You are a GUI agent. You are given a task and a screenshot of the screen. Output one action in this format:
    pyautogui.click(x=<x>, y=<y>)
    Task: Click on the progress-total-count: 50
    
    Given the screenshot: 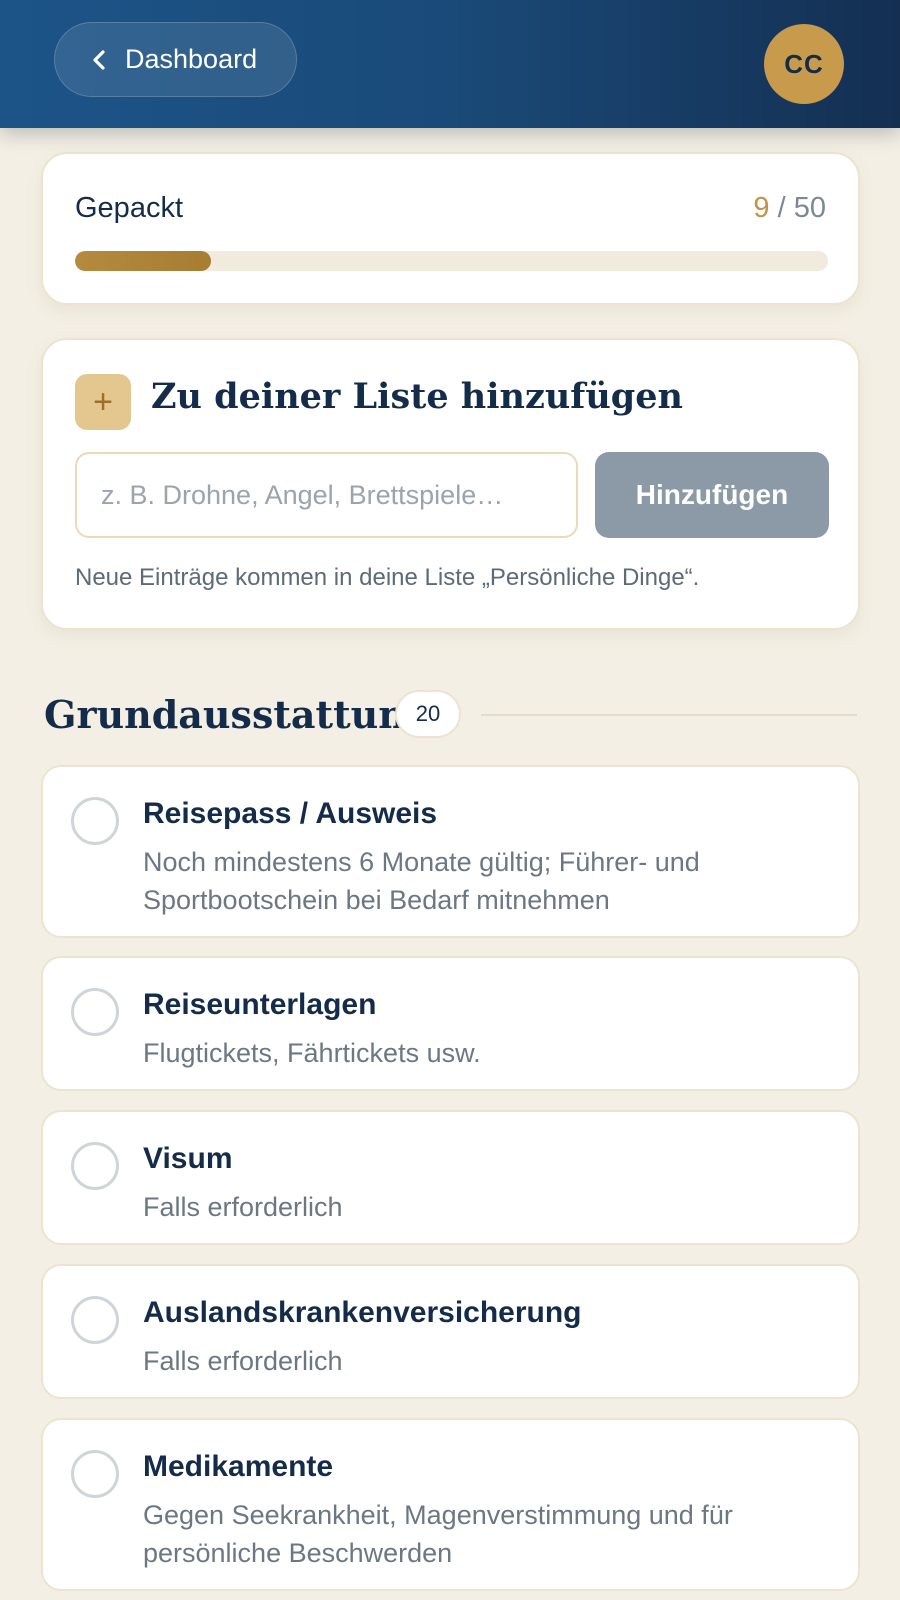 What is the action you would take?
    pyautogui.click(x=809, y=208)
    